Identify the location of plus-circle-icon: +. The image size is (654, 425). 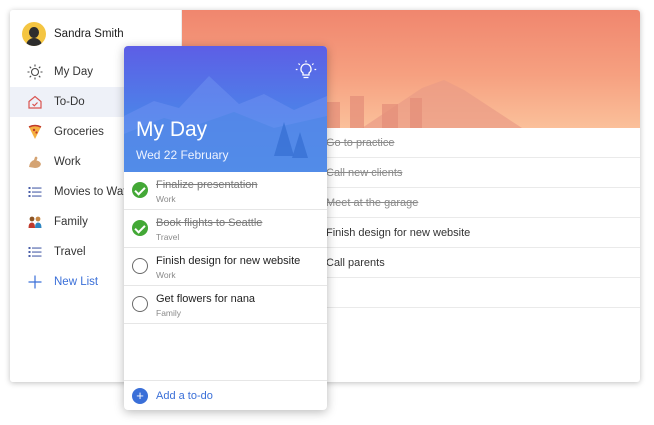
(140, 395).